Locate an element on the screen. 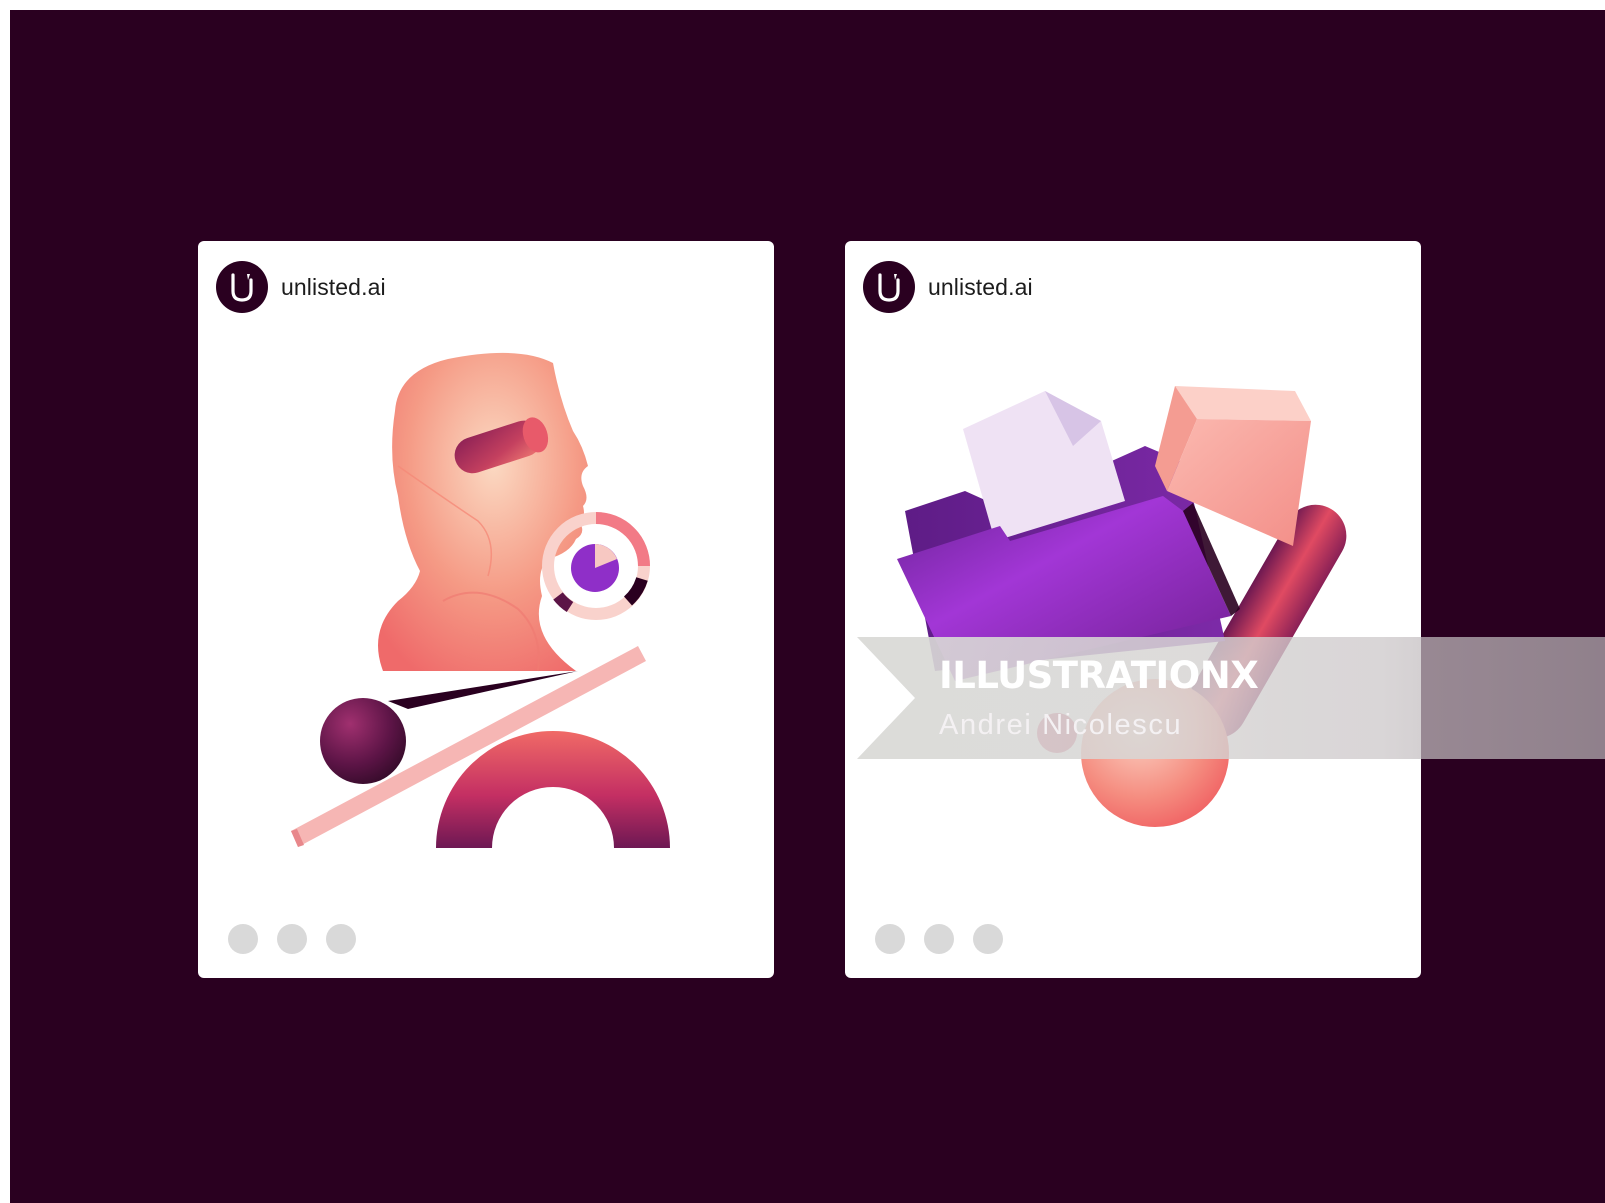 The width and height of the screenshot is (1605, 1203). watermark-artist: Andrei Nicolescu is located at coordinates (1061, 725).